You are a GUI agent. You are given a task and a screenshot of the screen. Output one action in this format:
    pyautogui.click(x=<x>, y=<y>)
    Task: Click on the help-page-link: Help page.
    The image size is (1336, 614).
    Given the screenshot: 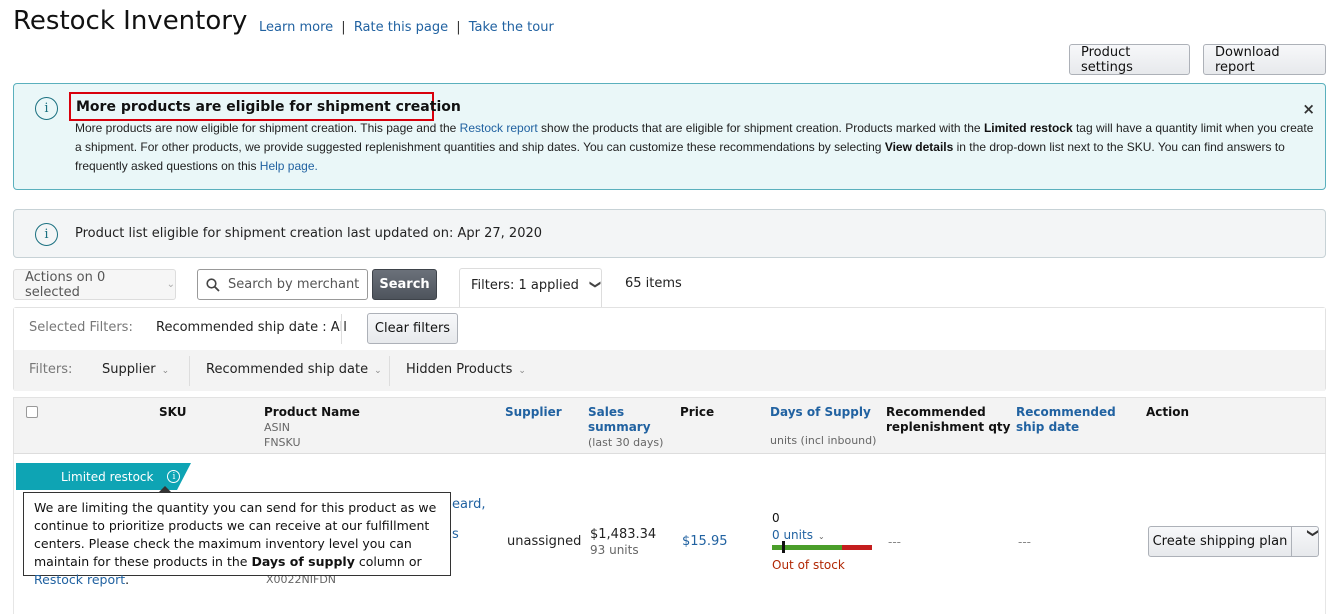 What is the action you would take?
    pyautogui.click(x=289, y=166)
    